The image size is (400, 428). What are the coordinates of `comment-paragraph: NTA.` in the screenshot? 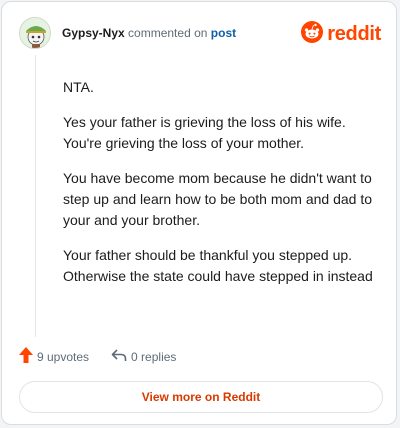 It's located at (78, 87).